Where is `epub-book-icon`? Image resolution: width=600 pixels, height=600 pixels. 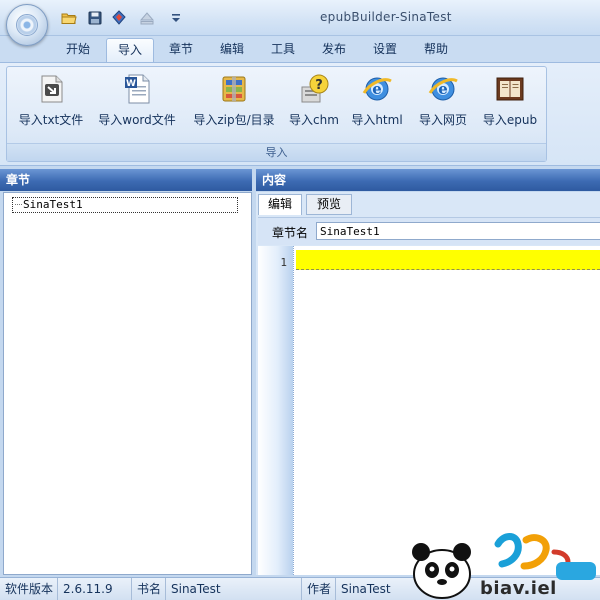 epub-book-icon is located at coordinates (510, 89).